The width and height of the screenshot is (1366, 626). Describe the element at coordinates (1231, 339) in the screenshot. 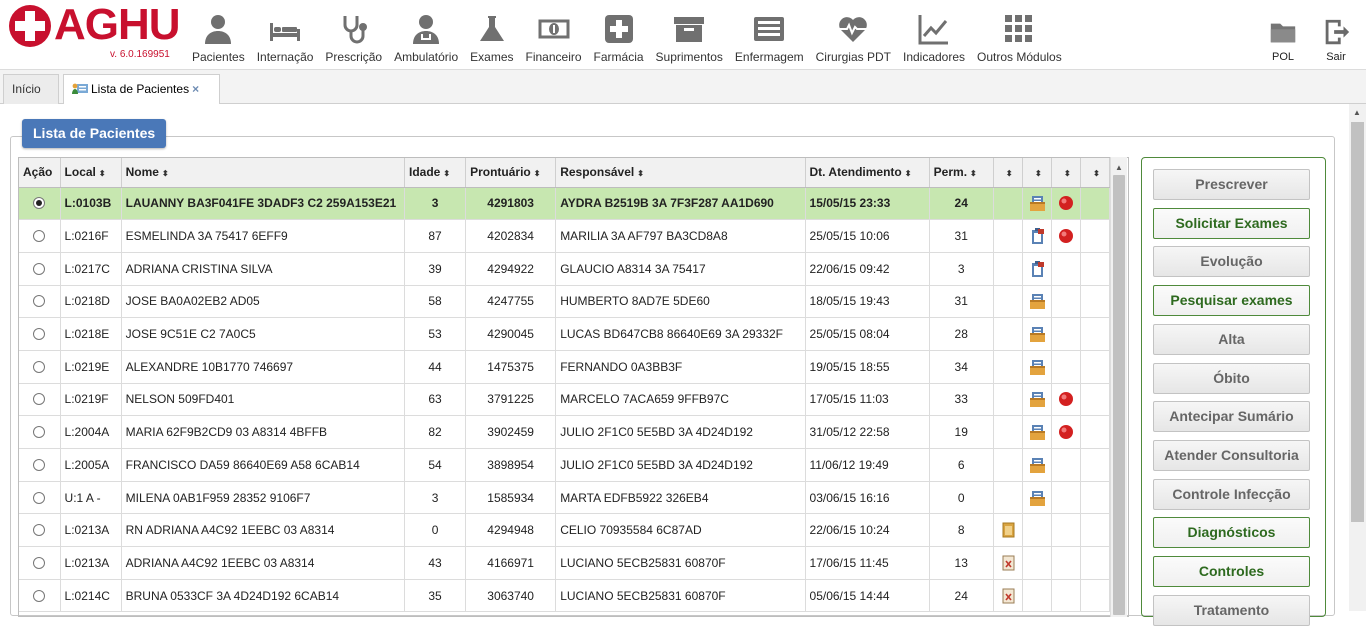

I see `action-button-alta: Alta` at that location.